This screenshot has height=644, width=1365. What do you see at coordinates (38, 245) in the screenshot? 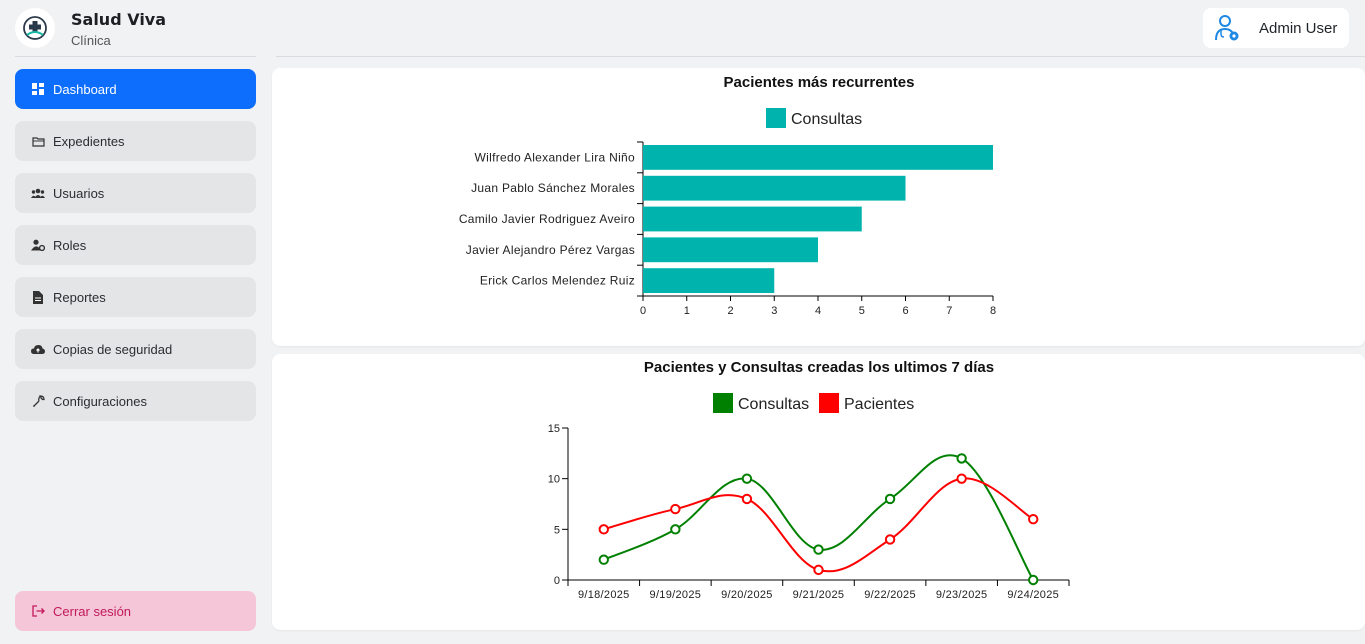
I see `user-gear-icon` at bounding box center [38, 245].